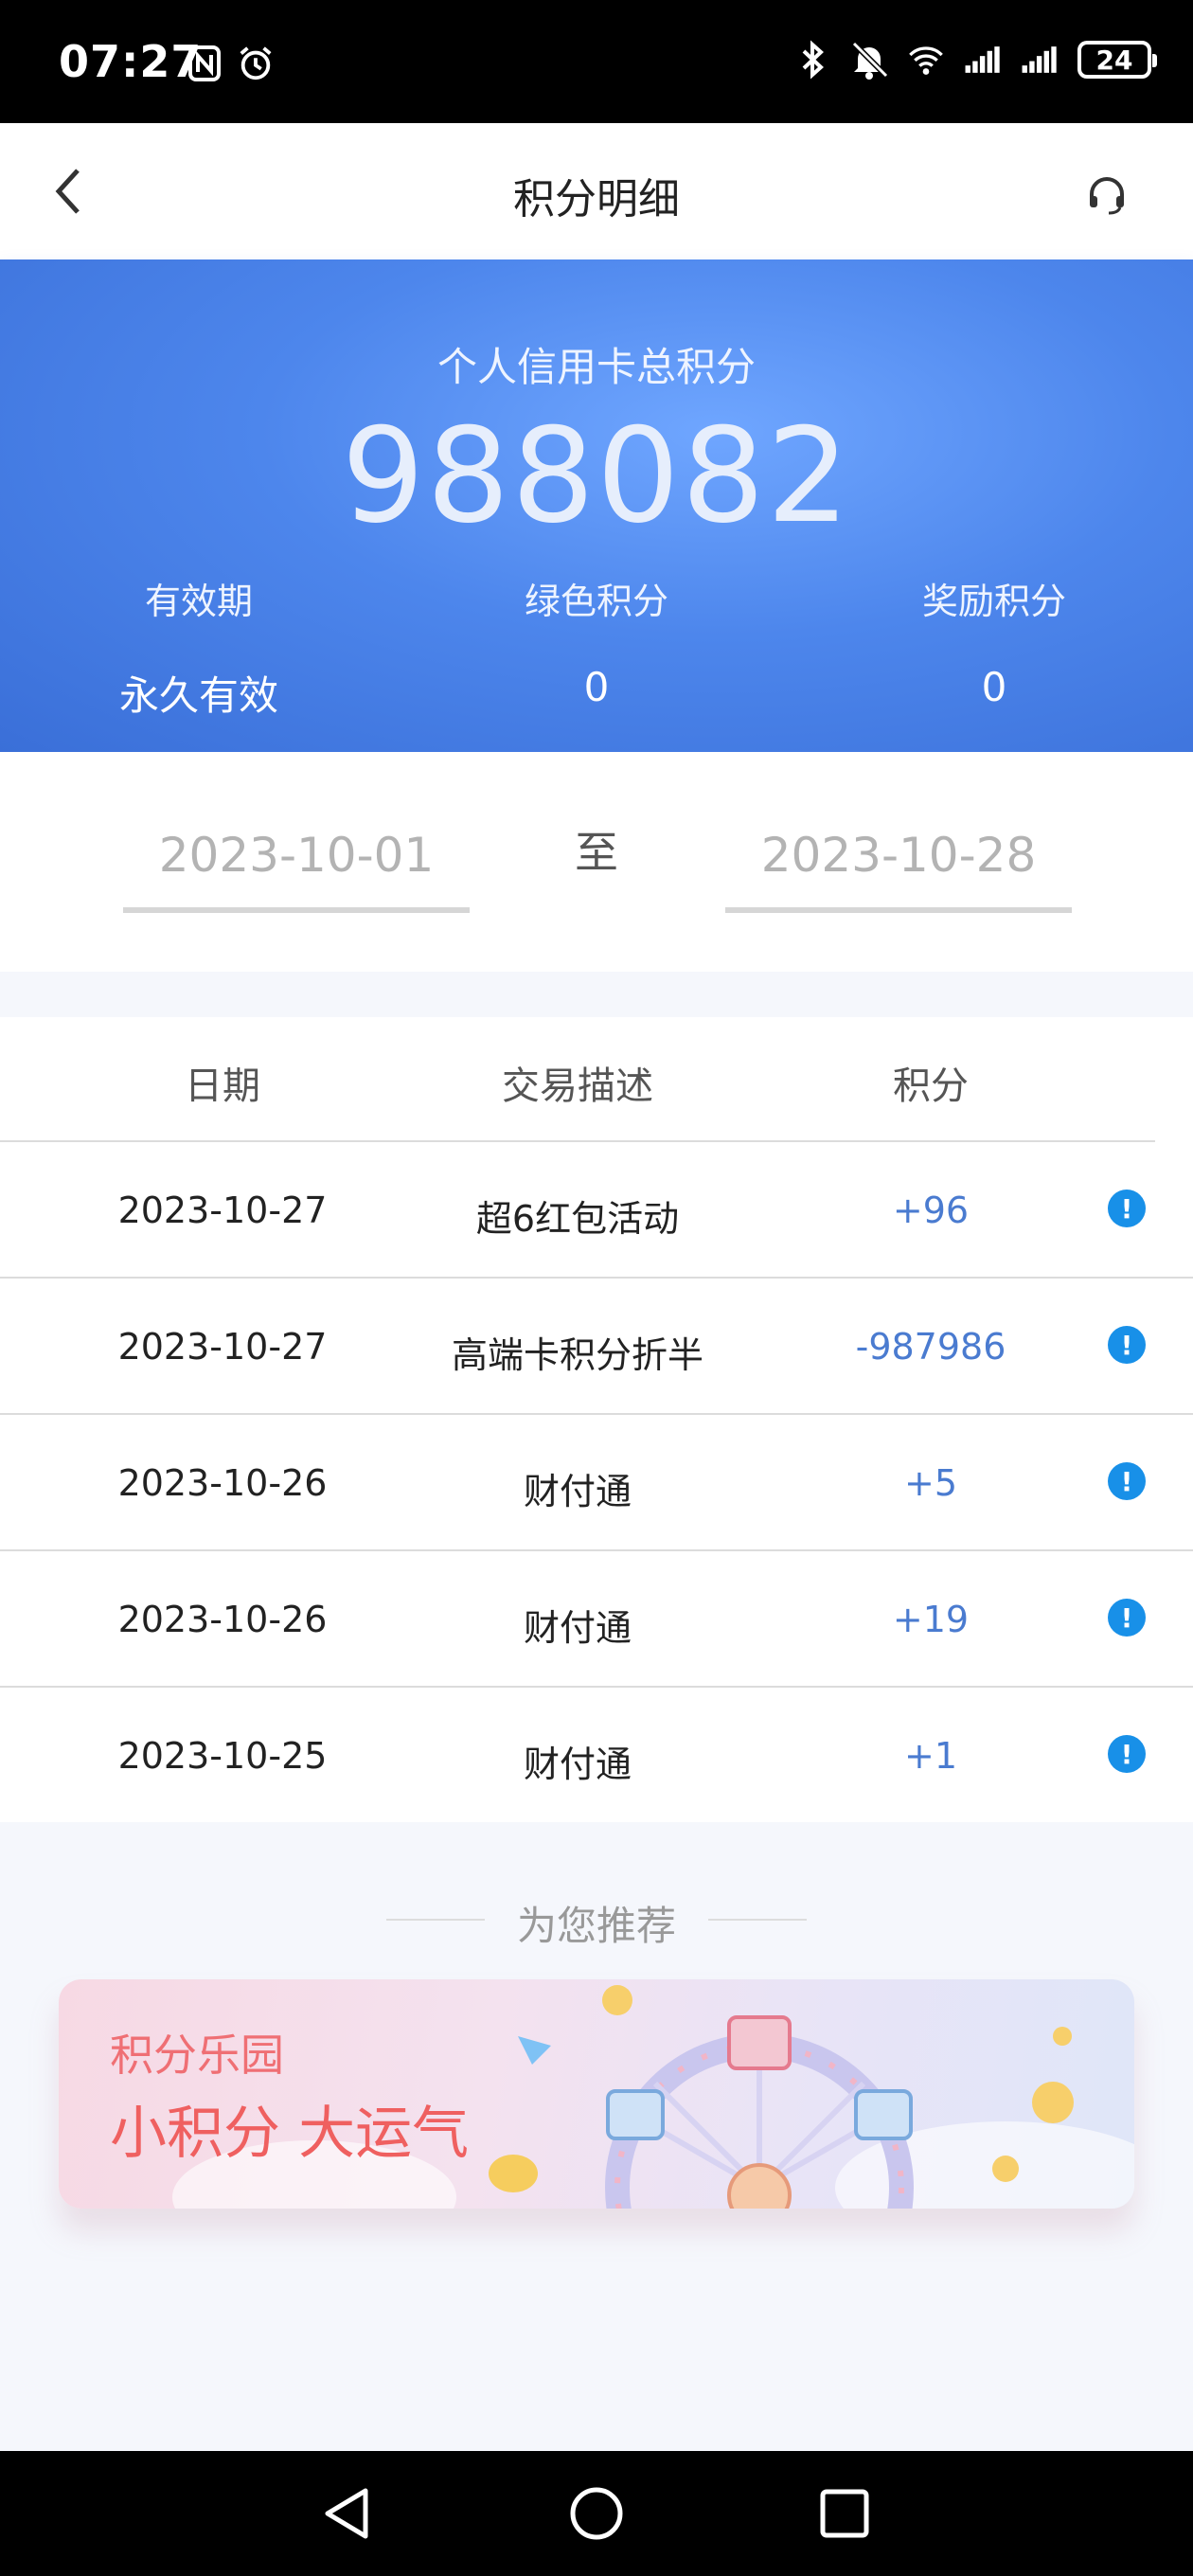 This screenshot has height=2576, width=1193. I want to click on triangle-back-icon, so click(346, 2513).